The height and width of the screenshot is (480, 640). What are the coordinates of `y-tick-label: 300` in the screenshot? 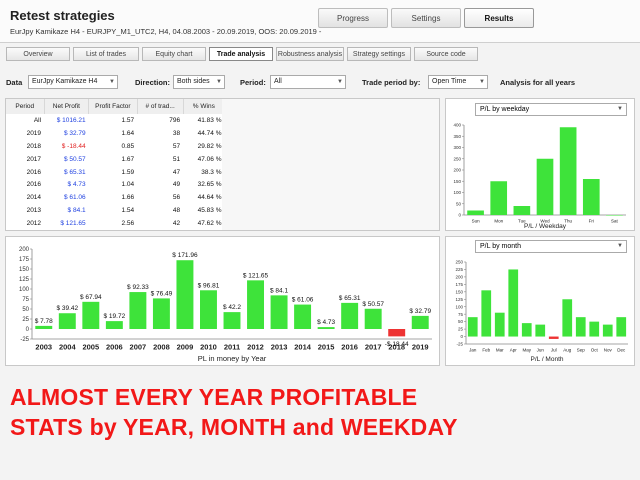 It's located at (457, 147).